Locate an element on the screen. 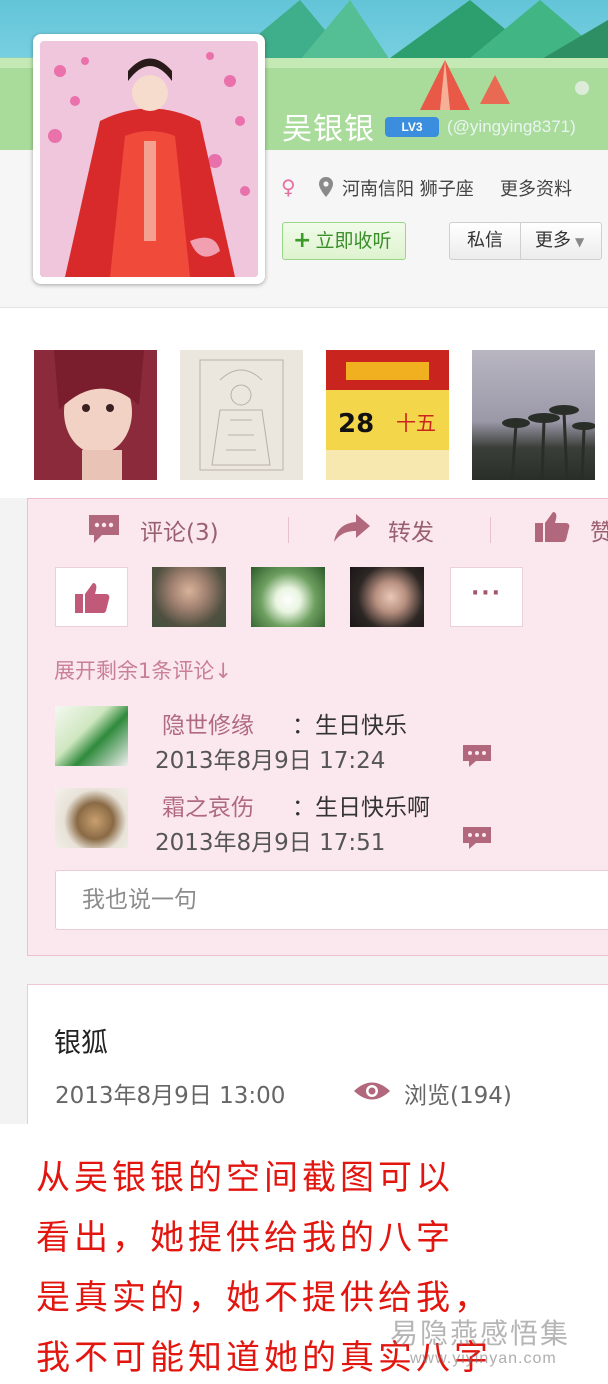 The image size is (608, 1384). svg-text: 28 is located at coordinates (356, 424).